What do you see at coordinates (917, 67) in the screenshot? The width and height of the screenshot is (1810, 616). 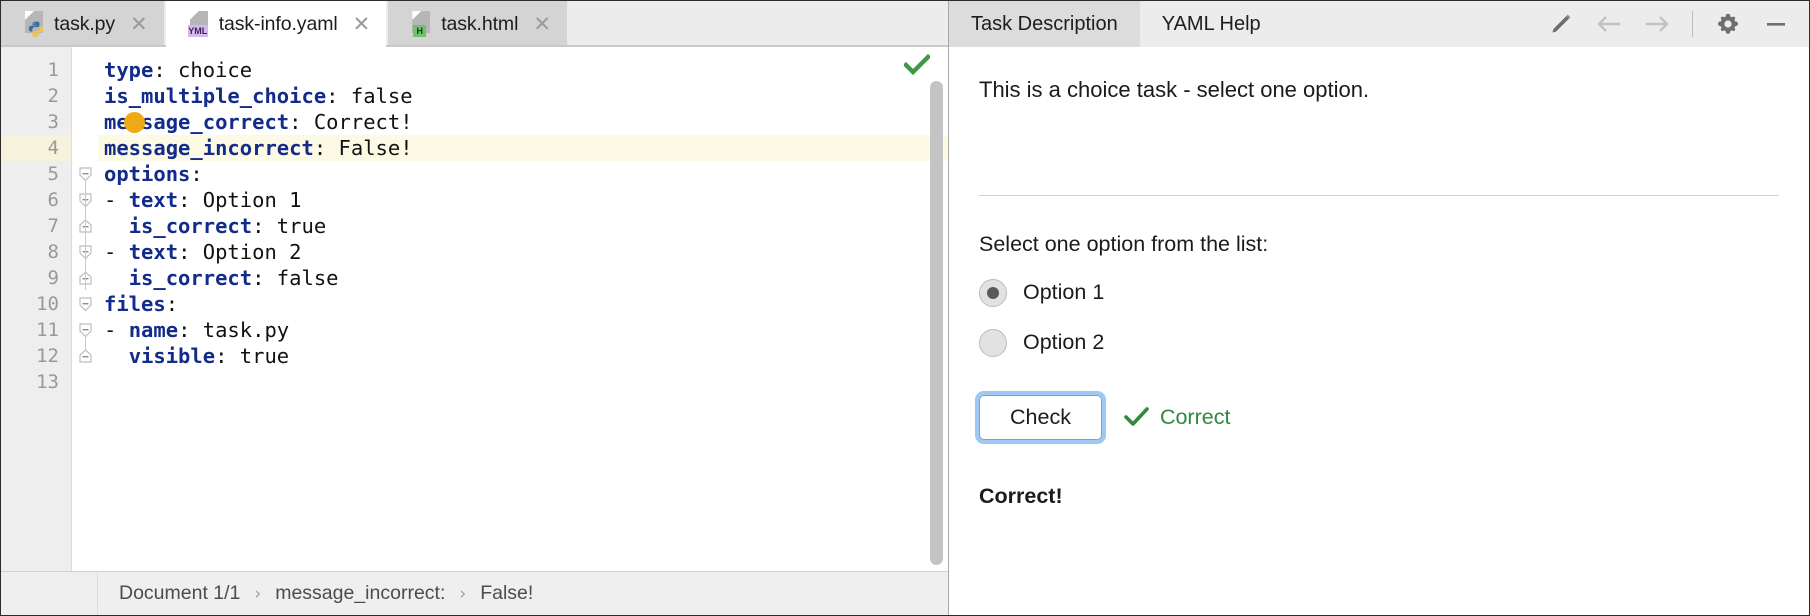 I see `green-check-icon` at bounding box center [917, 67].